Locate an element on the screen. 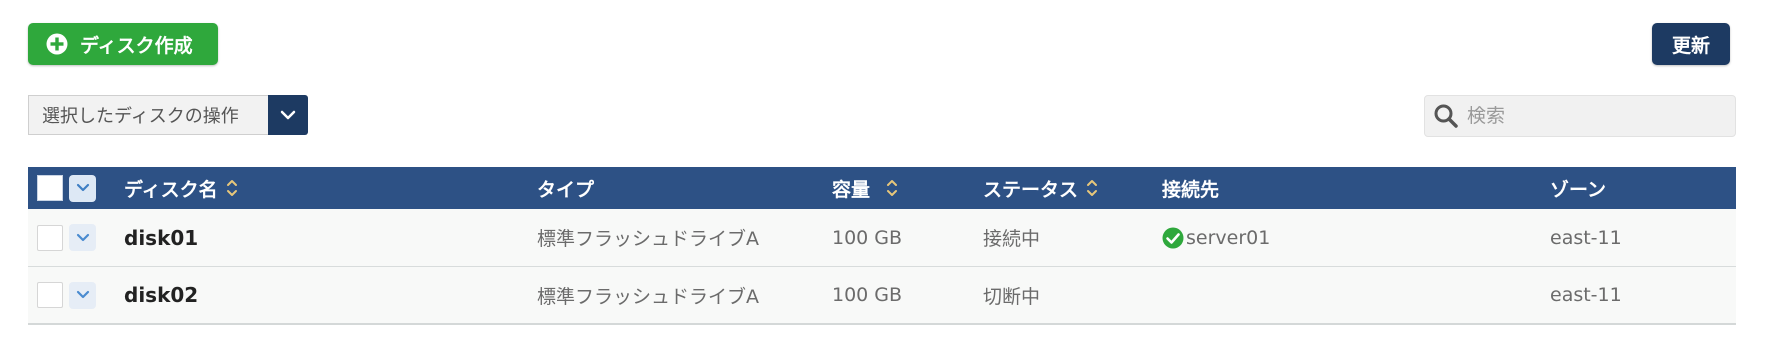 The image size is (1765, 352). column-header-zone: ゾーン is located at coordinates (1578, 188).